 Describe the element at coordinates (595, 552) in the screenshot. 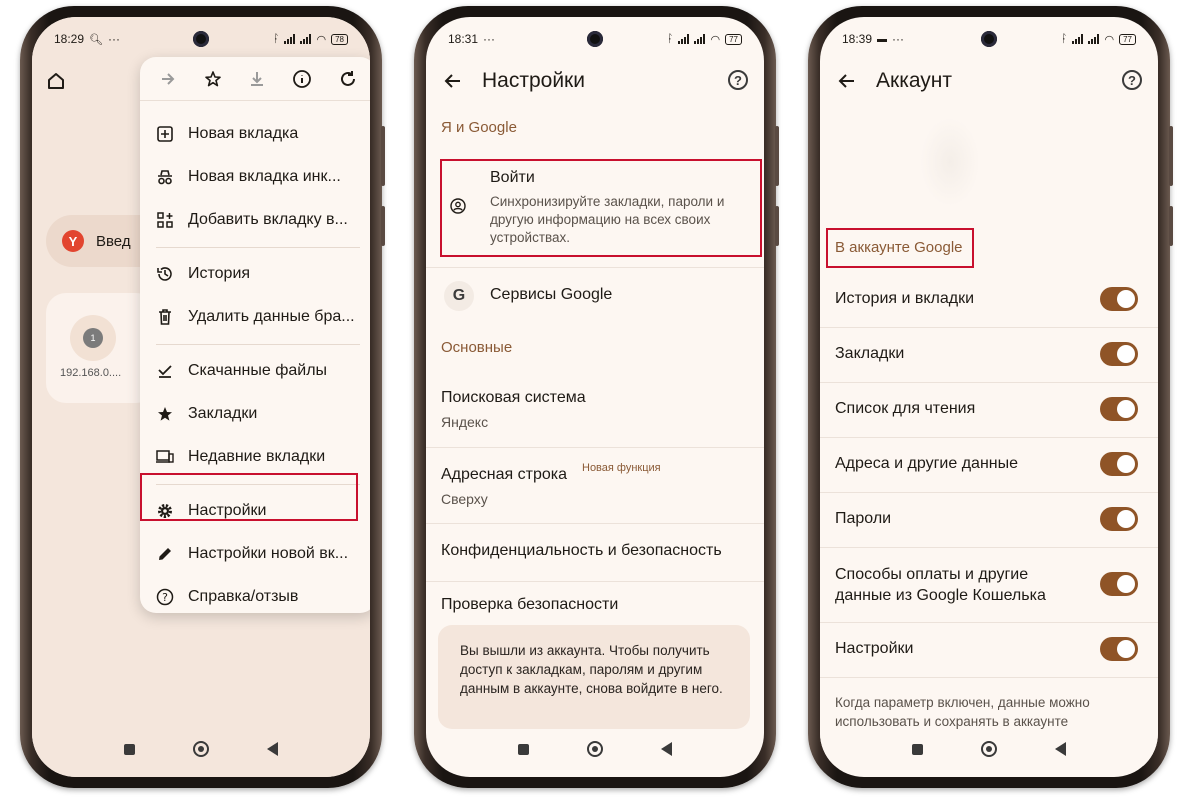

I see `privacy-row: Конфиденциальность и безопасность` at that location.